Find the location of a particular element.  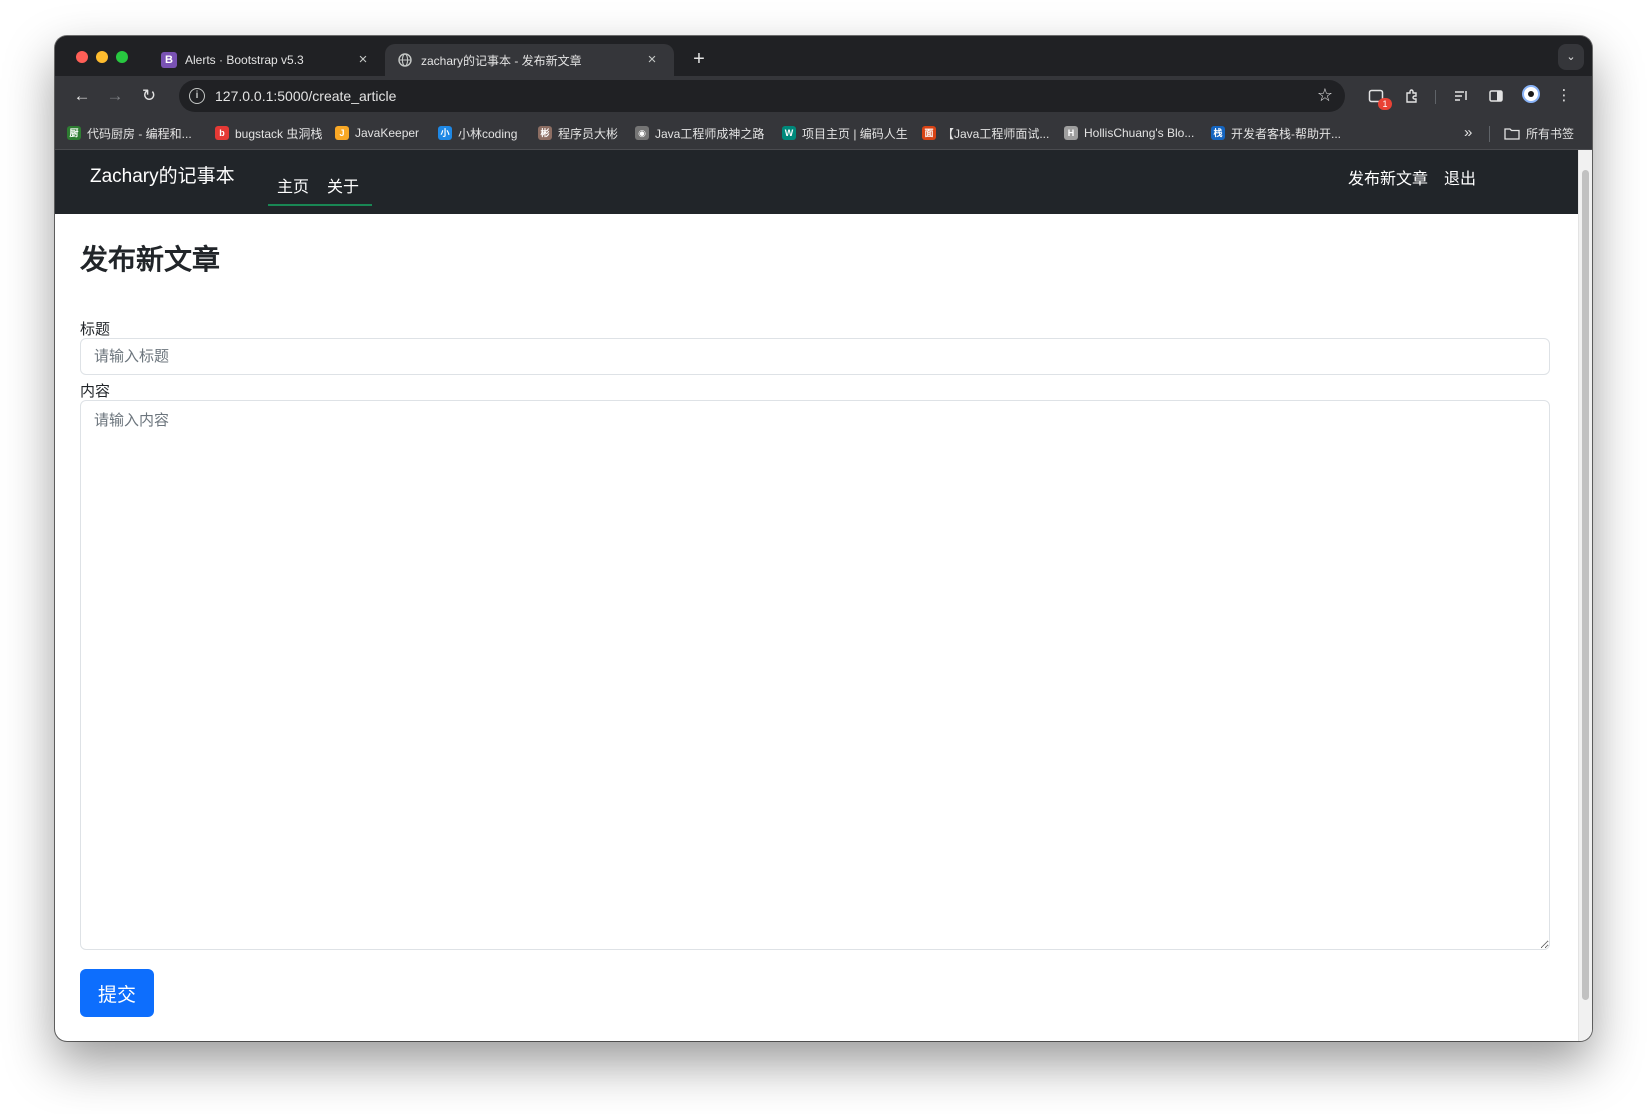

bookmark-item: W 项目主页 | 编码人生 is located at coordinates (845, 133).